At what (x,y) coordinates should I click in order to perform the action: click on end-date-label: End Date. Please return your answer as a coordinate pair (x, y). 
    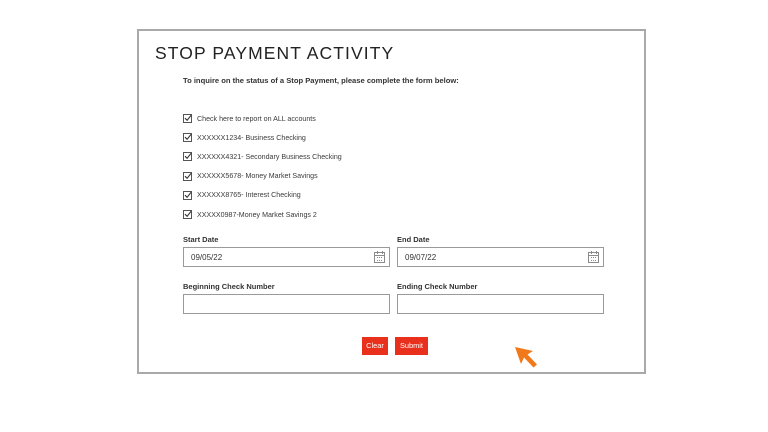
    Looking at the image, I should click on (413, 239).